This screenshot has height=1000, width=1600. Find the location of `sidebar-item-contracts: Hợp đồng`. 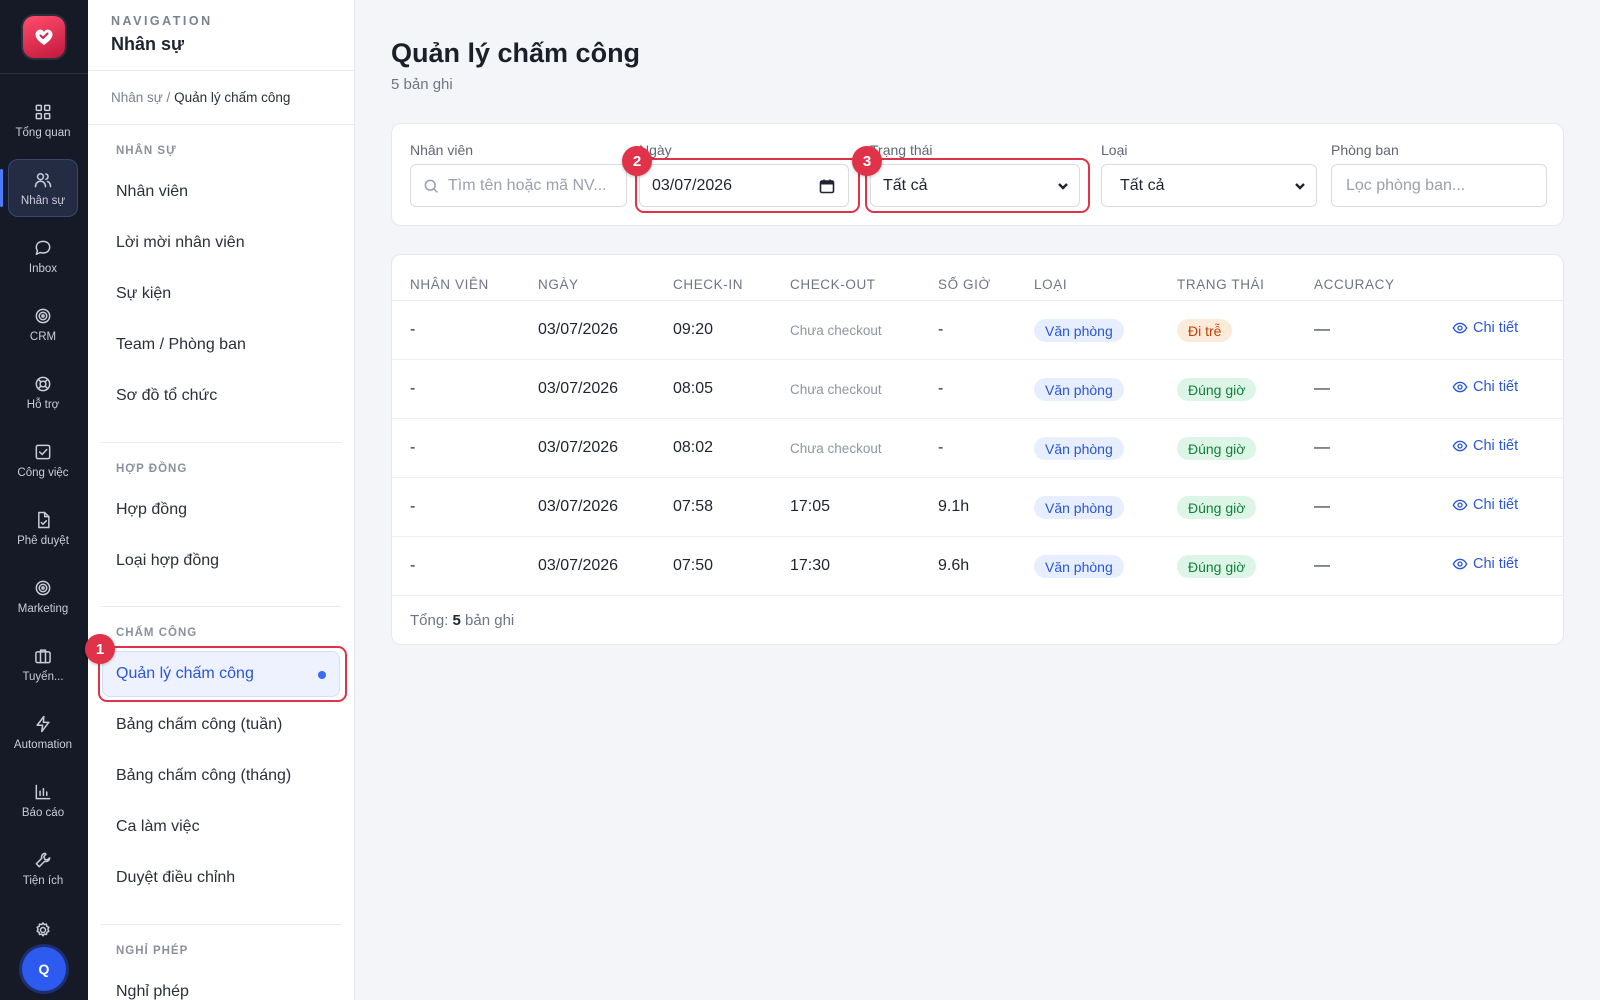

sidebar-item-contracts: Hợp đồng is located at coordinates (151, 510).